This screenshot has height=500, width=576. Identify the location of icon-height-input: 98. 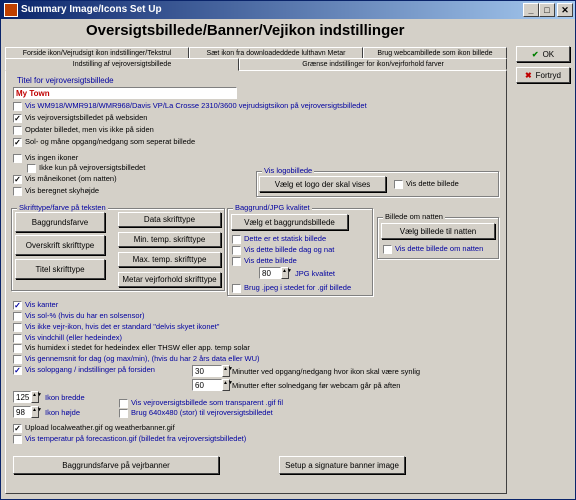
(22, 412).